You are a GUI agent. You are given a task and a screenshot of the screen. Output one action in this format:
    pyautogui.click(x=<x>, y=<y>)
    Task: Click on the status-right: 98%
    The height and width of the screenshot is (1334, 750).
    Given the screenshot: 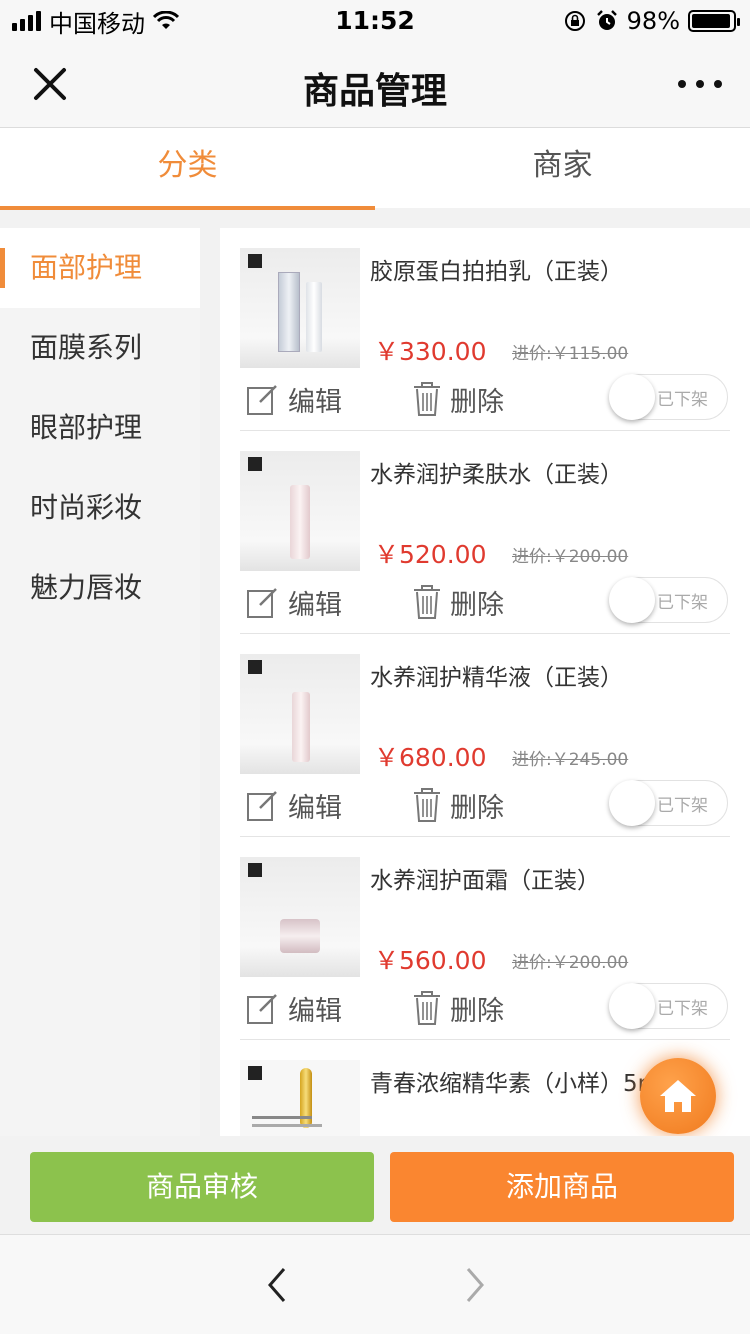 What is the action you would take?
    pyautogui.click(x=651, y=21)
    